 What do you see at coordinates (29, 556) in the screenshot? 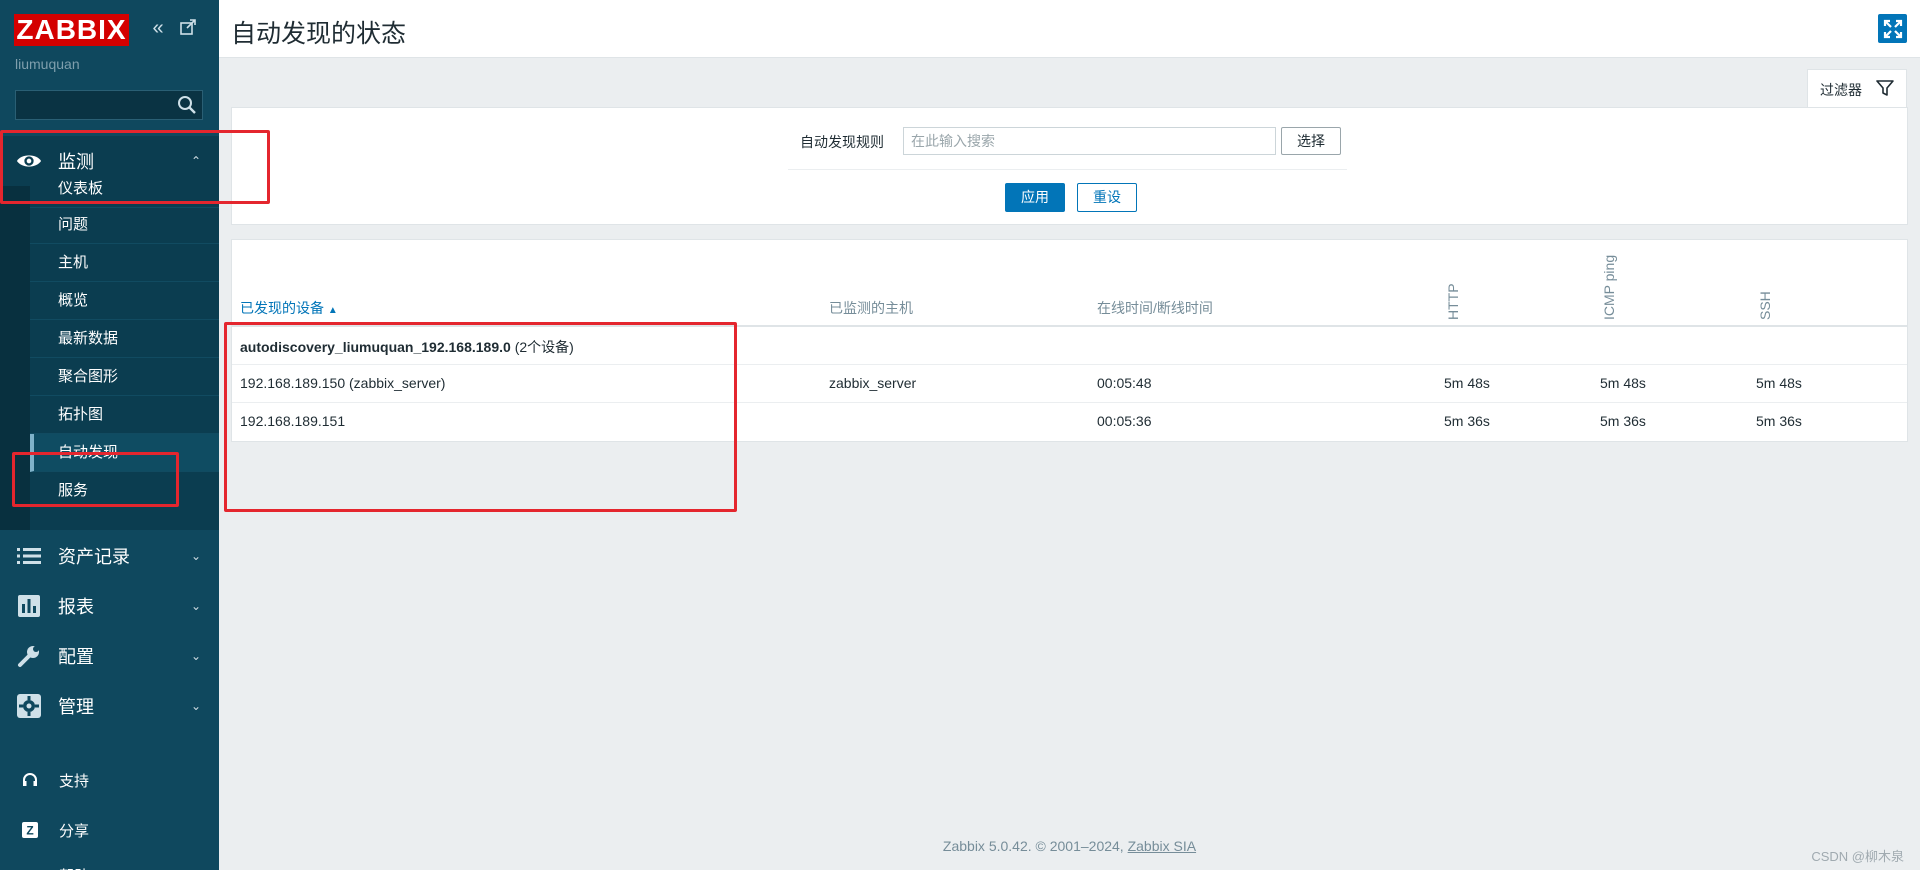
I see `list-icon` at bounding box center [29, 556].